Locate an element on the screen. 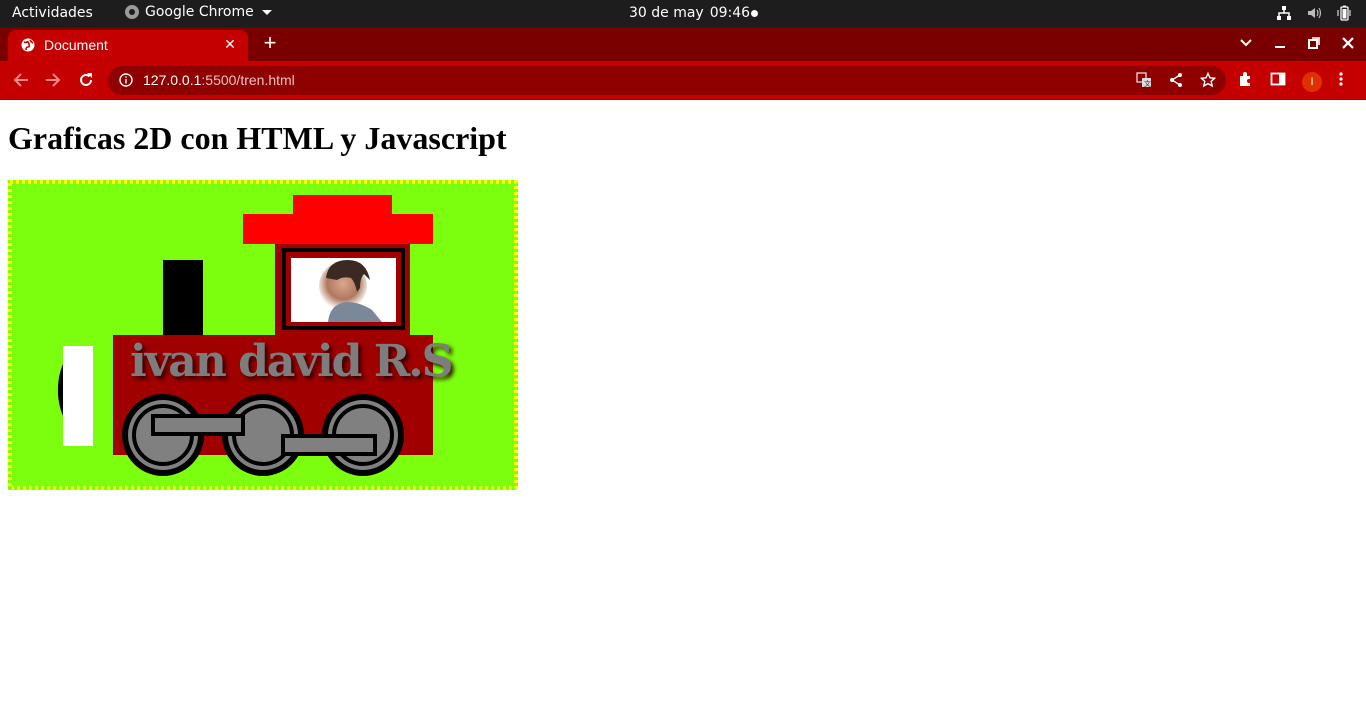 Image resolution: width=1366 pixels, height=716 pixels. back-arrow-icon is located at coordinates (21, 80).